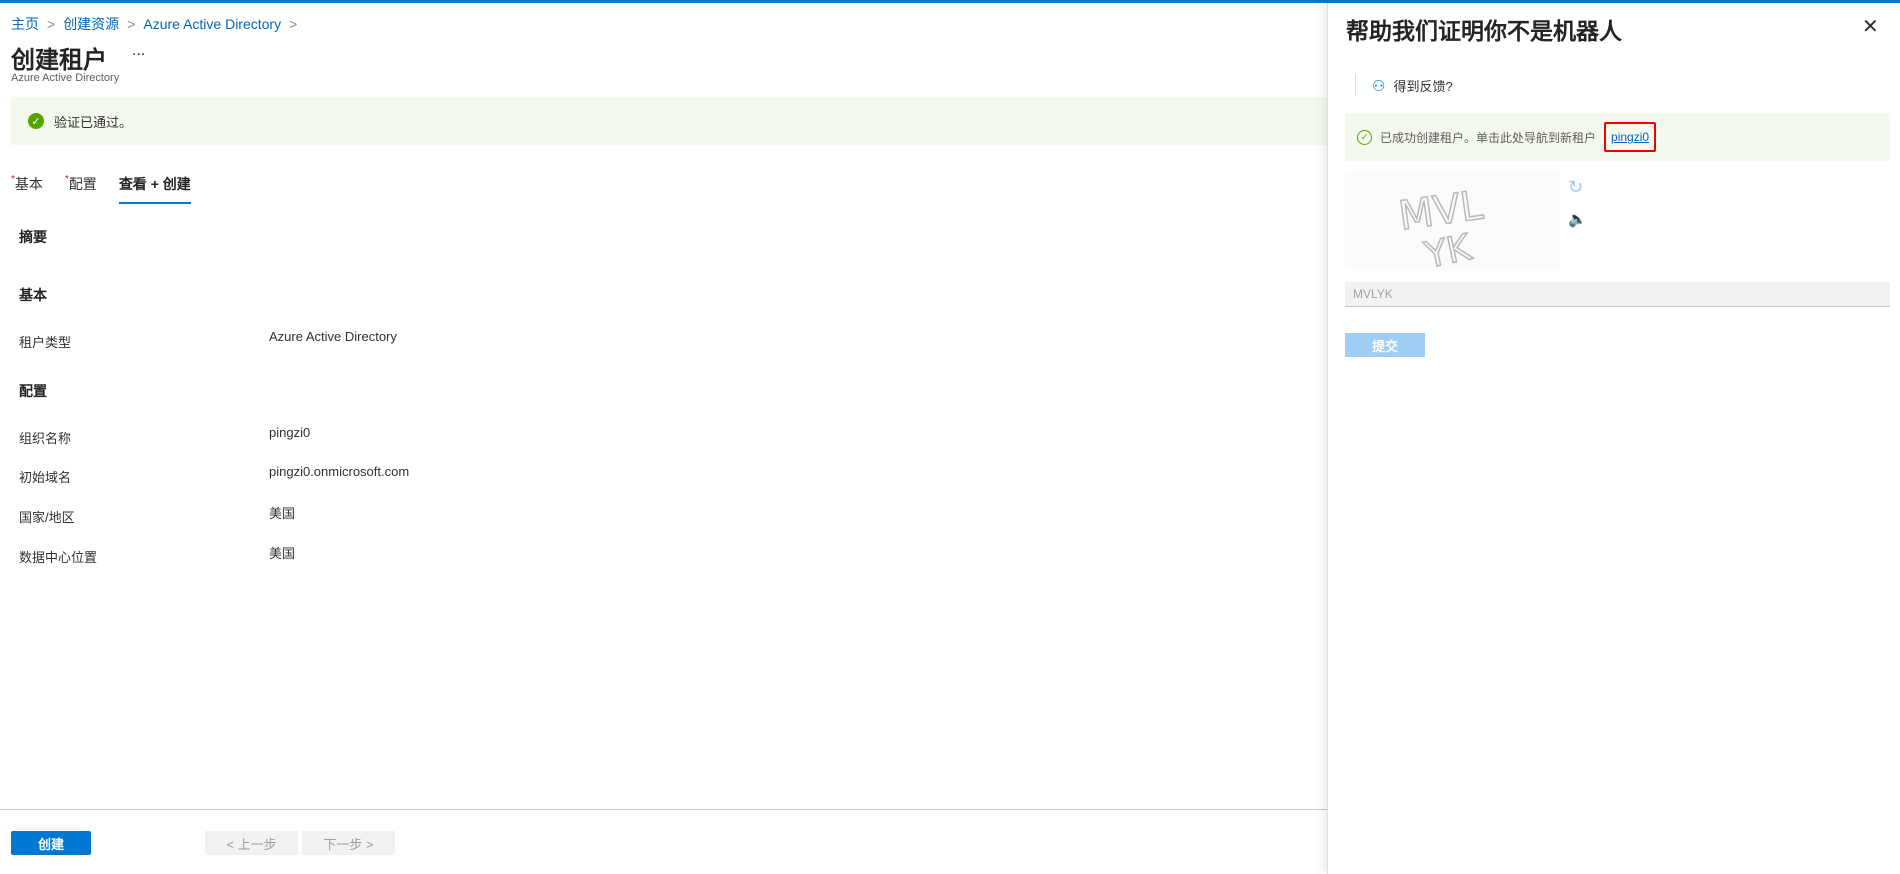 This screenshot has height=874, width=1900. Describe the element at coordinates (45, 477) in the screenshot. I see `domain-label: 初始域名` at that location.